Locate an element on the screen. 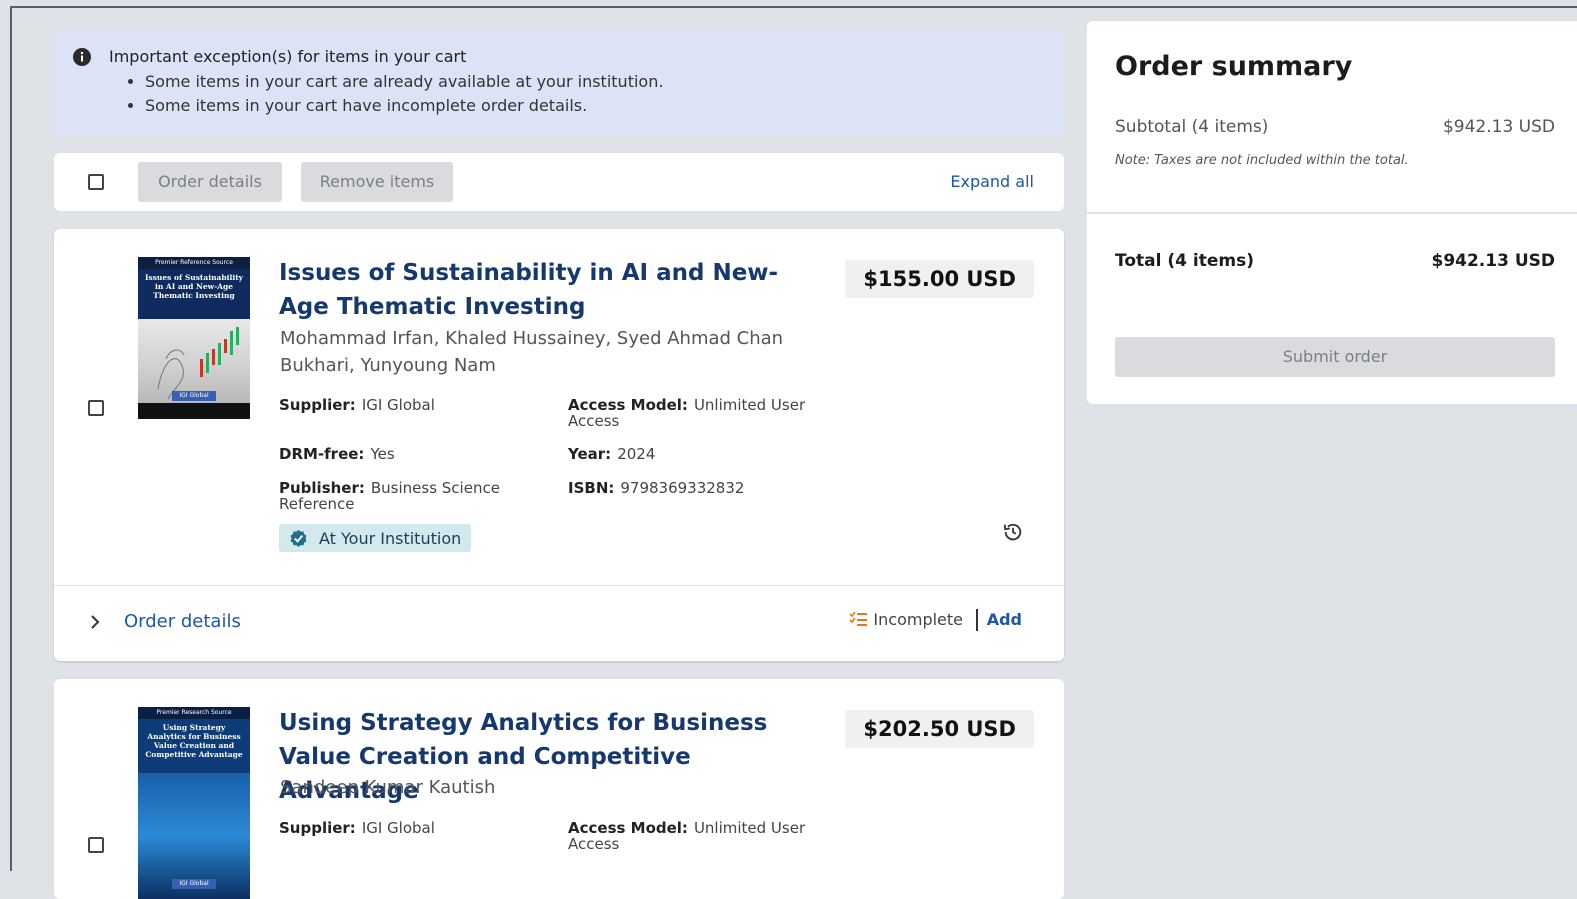  status-incomplete: Incomplete is located at coordinates (918, 619).